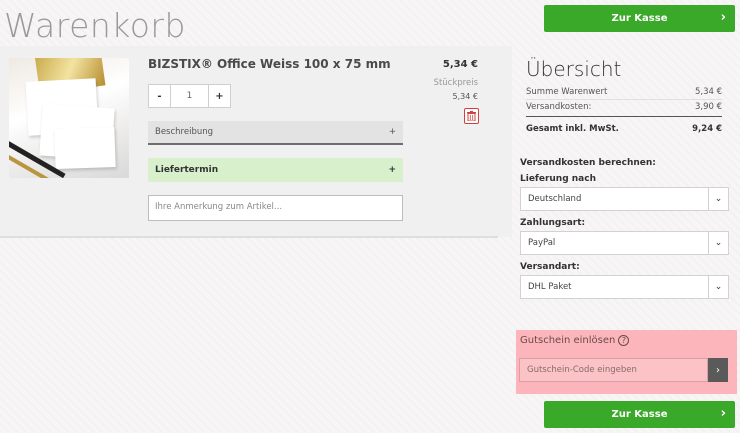 The width and height of the screenshot is (740, 433). What do you see at coordinates (624, 129) in the screenshot?
I see `summary-total-row: Gesamt inkl. MwSt. 9,24 €` at bounding box center [624, 129].